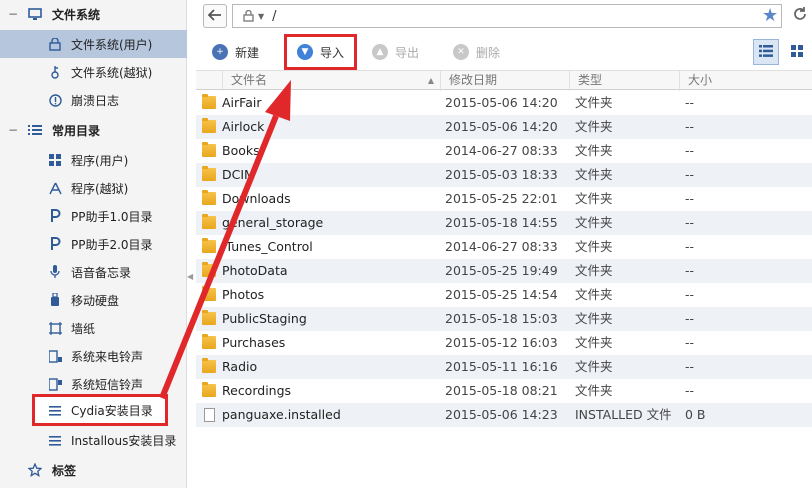 This screenshot has height=488, width=812. Describe the element at coordinates (590, 80) in the screenshot. I see `column-label: 类型` at that location.